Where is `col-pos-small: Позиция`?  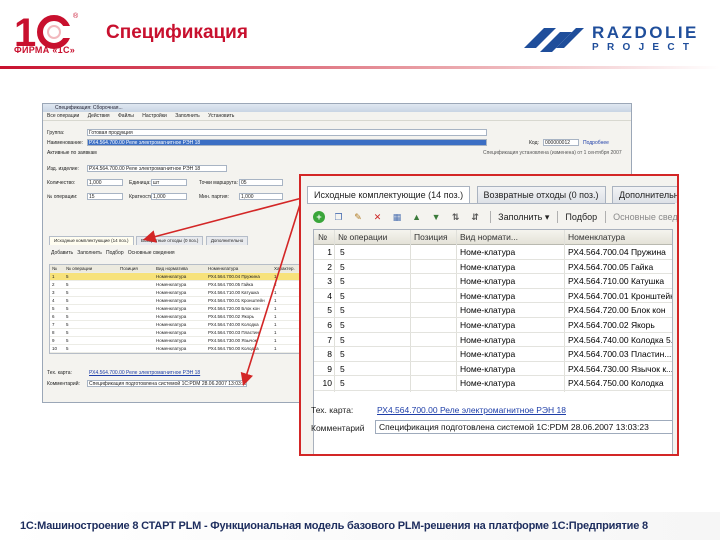 col-pos-small: Позиция is located at coordinates (129, 268).